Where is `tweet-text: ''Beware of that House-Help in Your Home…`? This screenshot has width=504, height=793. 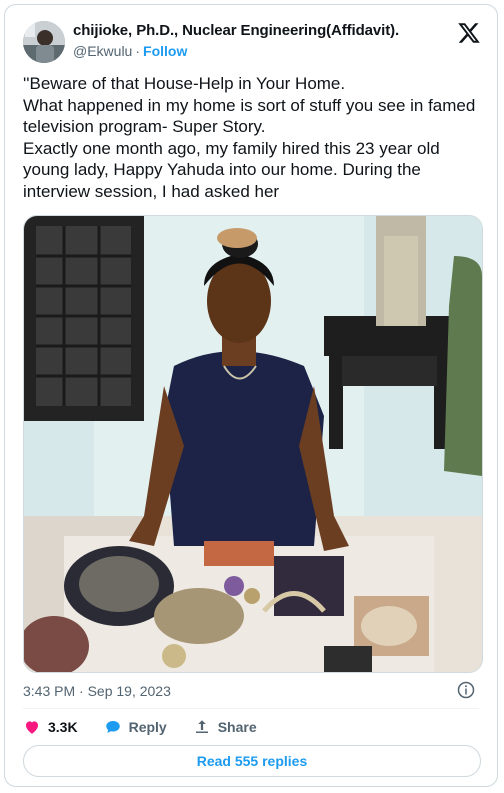 tweet-text: ''Beware of that House-Help in Your Home… is located at coordinates (249, 137).